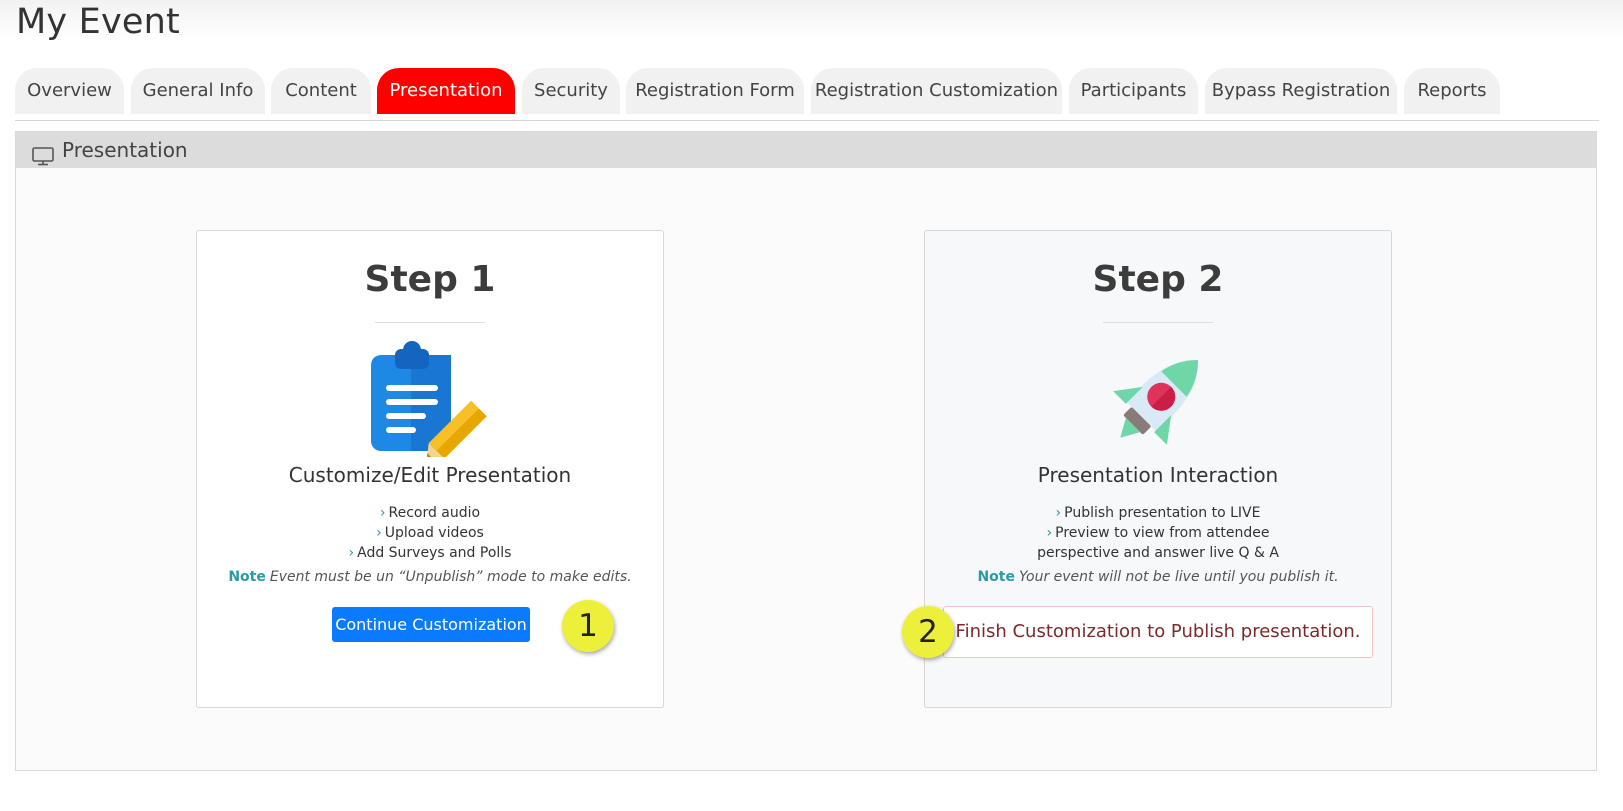  Describe the element at coordinates (321, 91) in the screenshot. I see `tab-content: Content` at that location.